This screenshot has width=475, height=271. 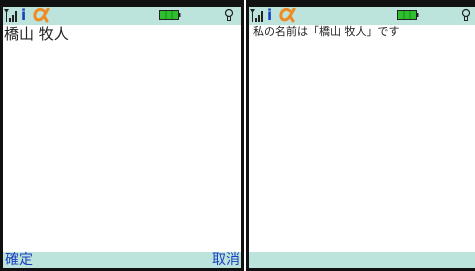 What do you see at coordinates (226, 260) in the screenshot?
I see `cancel-softkey: 取消` at bounding box center [226, 260].